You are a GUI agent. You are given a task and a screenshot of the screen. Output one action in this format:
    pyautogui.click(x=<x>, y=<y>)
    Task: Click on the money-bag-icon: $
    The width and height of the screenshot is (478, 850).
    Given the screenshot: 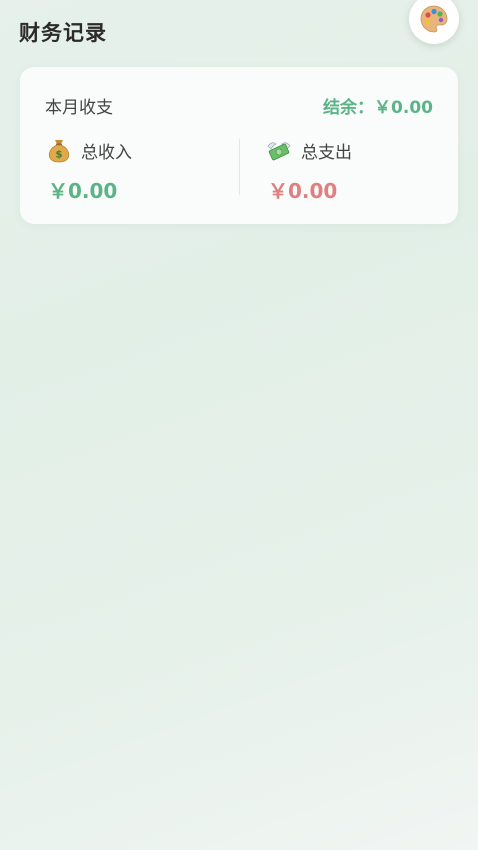 What is the action you would take?
    pyautogui.click(x=59, y=151)
    